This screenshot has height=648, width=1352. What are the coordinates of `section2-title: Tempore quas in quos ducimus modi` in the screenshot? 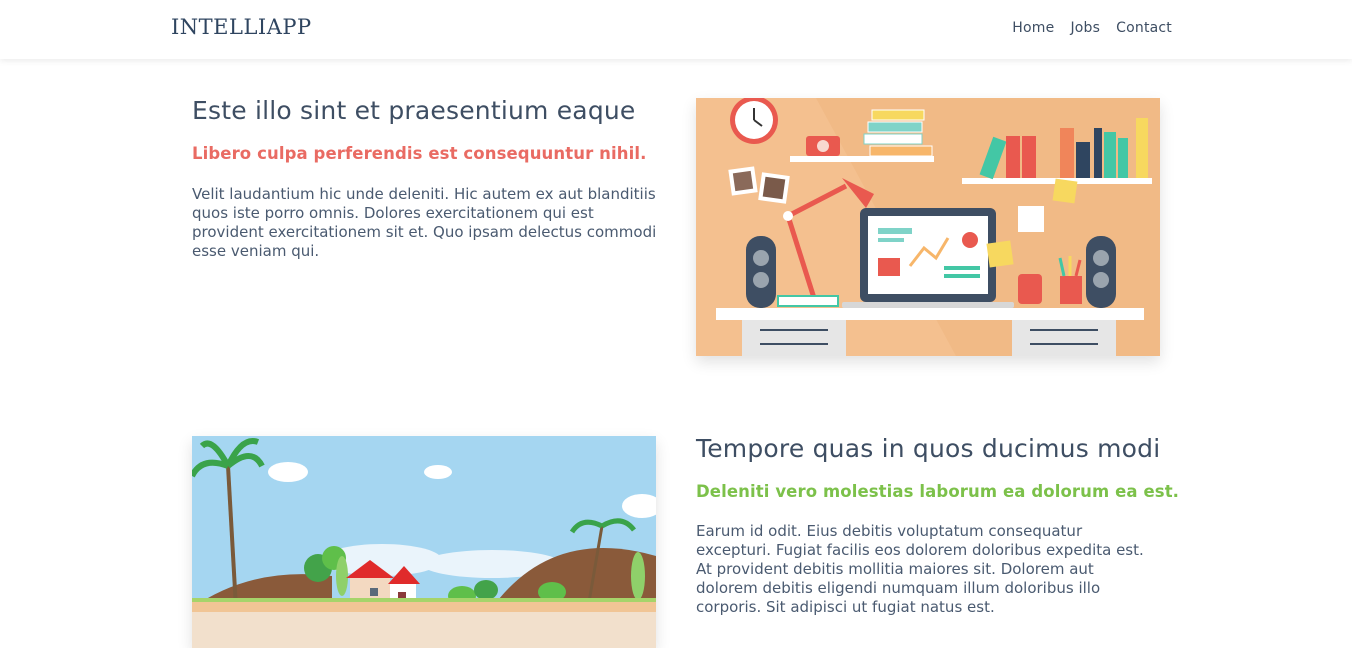 It's located at (928, 448).